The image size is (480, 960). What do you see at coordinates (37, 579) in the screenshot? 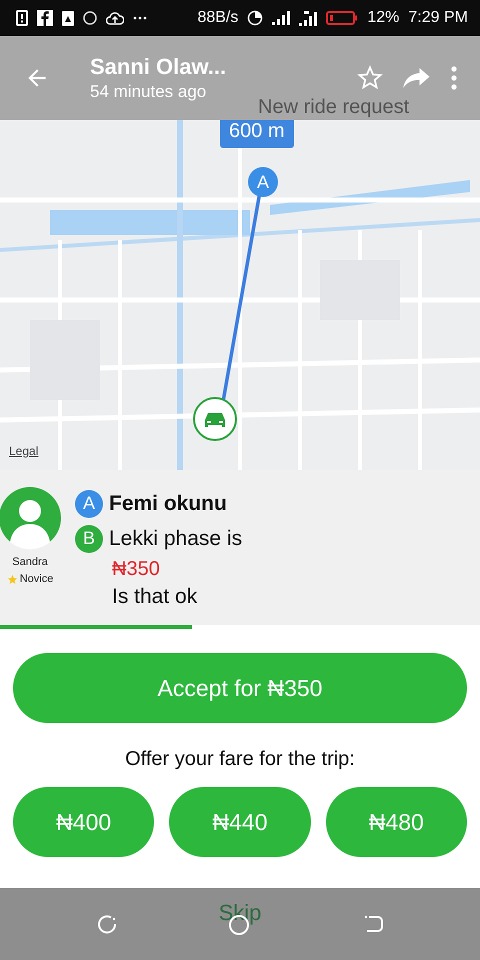
I see `rider-rank: Novice` at bounding box center [37, 579].